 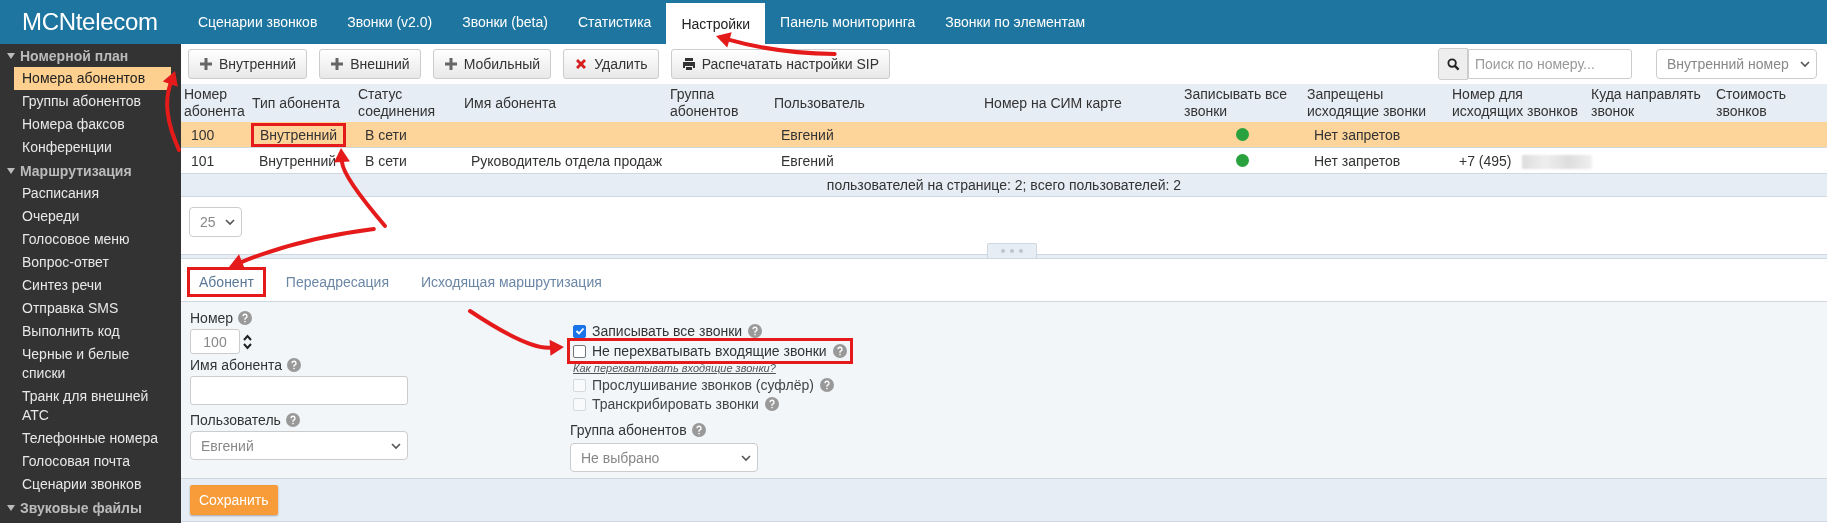 What do you see at coordinates (203, 134) in the screenshot?
I see `table-cell-text: 100` at bounding box center [203, 134].